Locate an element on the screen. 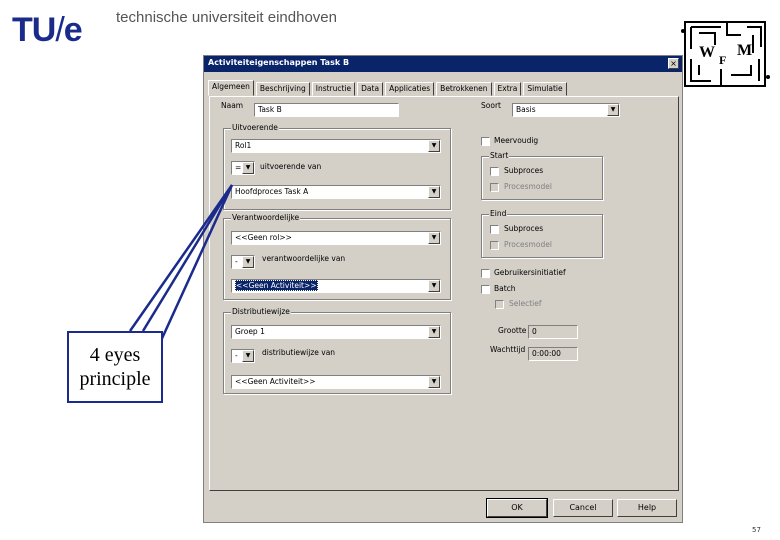  cancel-button: Cancel is located at coordinates (583, 508).